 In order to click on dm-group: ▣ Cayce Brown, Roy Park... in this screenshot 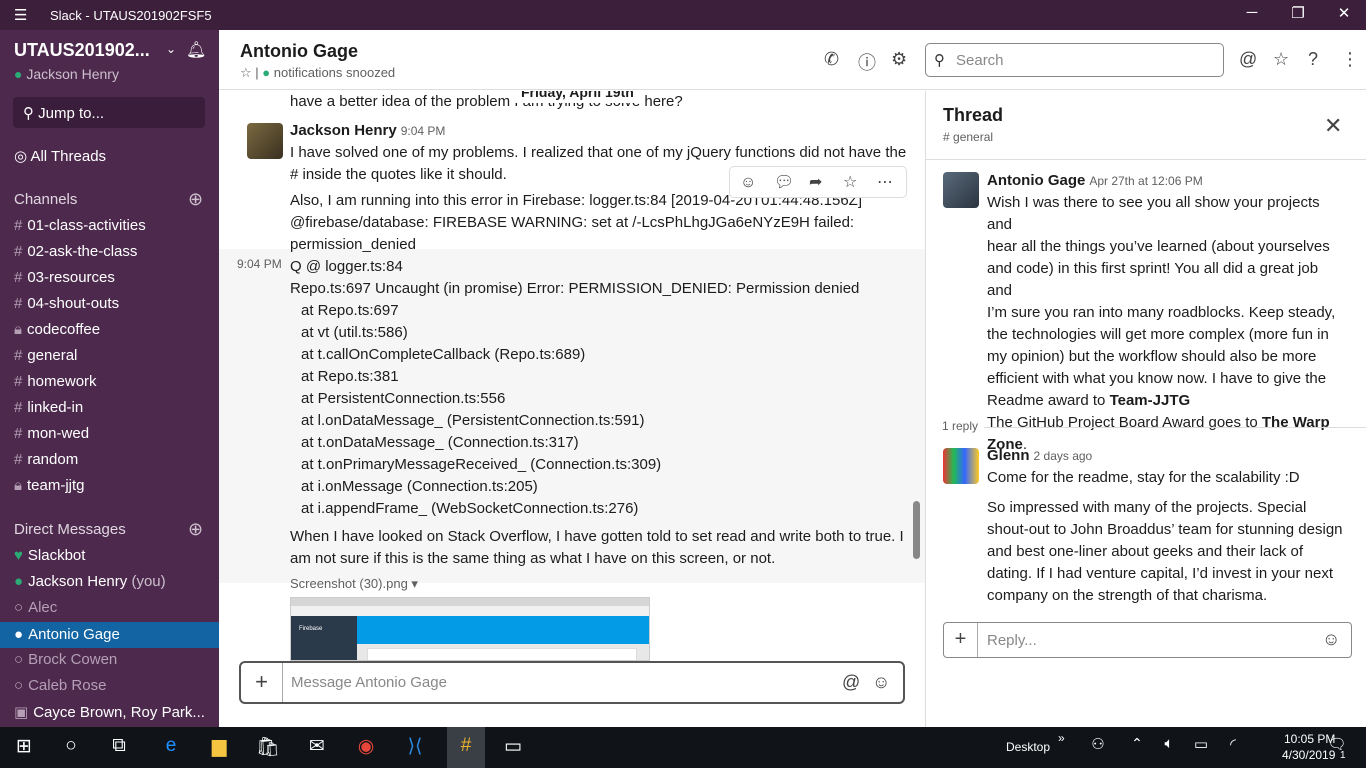, I will do `click(109, 712)`.